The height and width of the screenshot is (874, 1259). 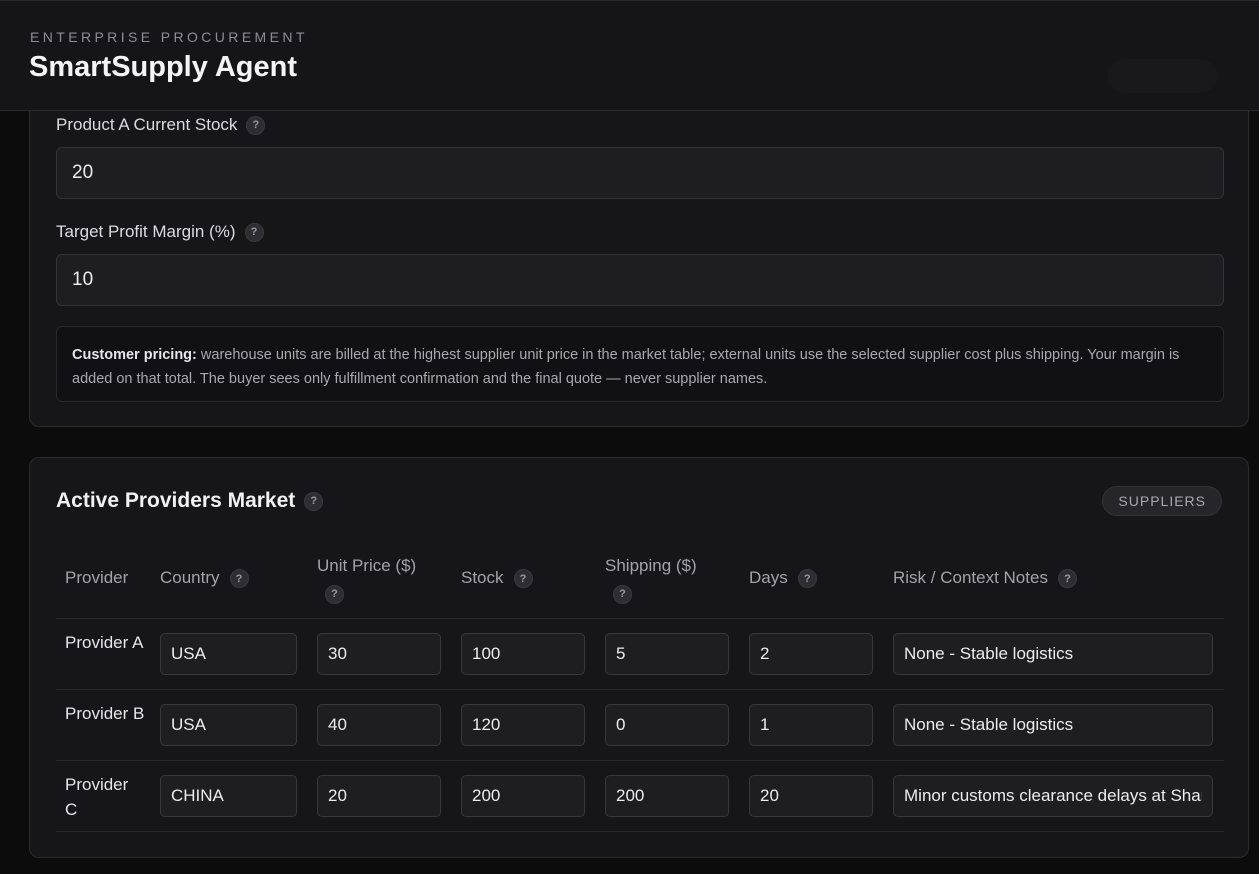 What do you see at coordinates (105, 713) in the screenshot?
I see `provider-name: Provider B` at bounding box center [105, 713].